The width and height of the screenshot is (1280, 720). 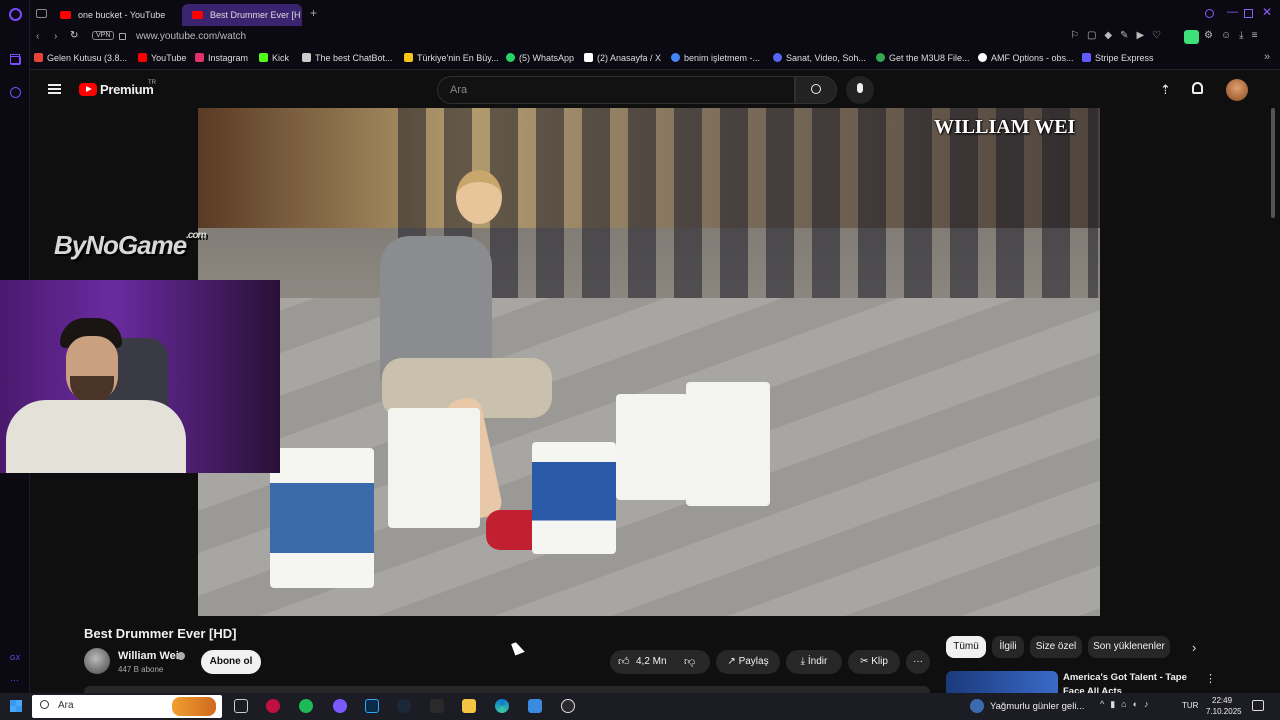 What do you see at coordinates (510, 57) in the screenshot?
I see `whatsapp-icon` at bounding box center [510, 57].